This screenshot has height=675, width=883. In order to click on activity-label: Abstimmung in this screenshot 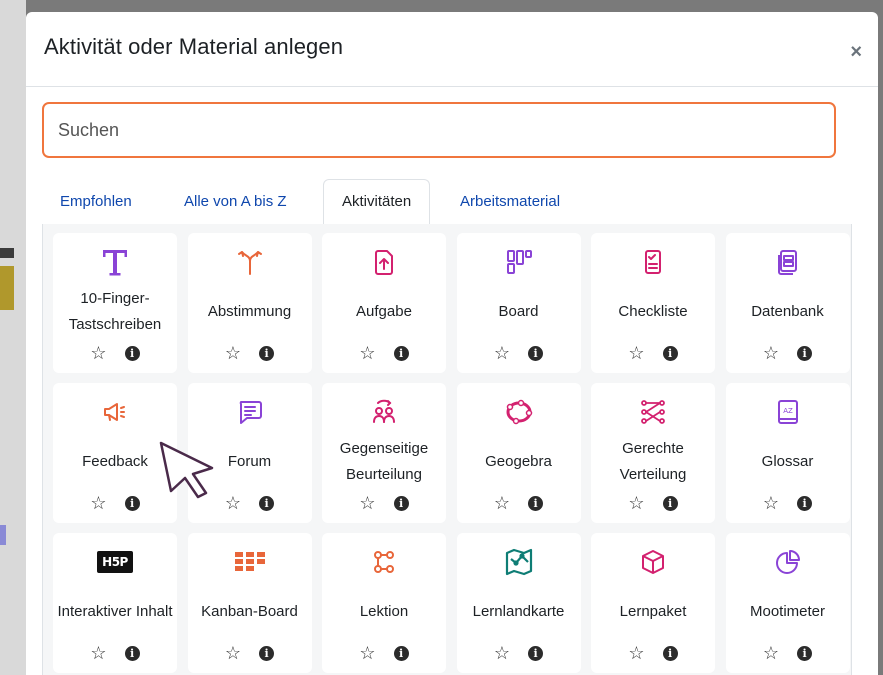, I will do `click(249, 311)`.